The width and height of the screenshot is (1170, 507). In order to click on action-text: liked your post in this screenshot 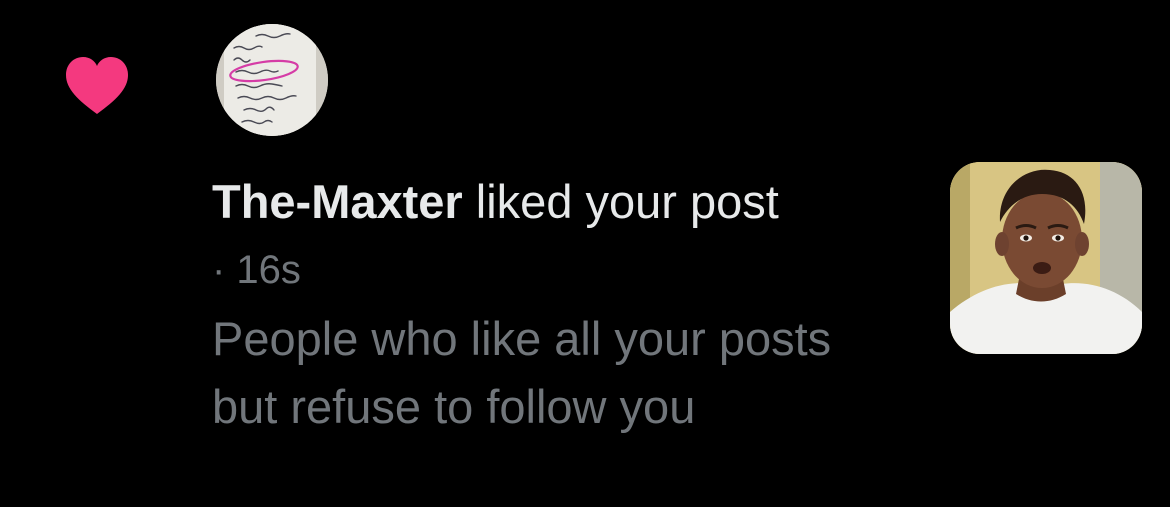, I will do `click(620, 201)`.